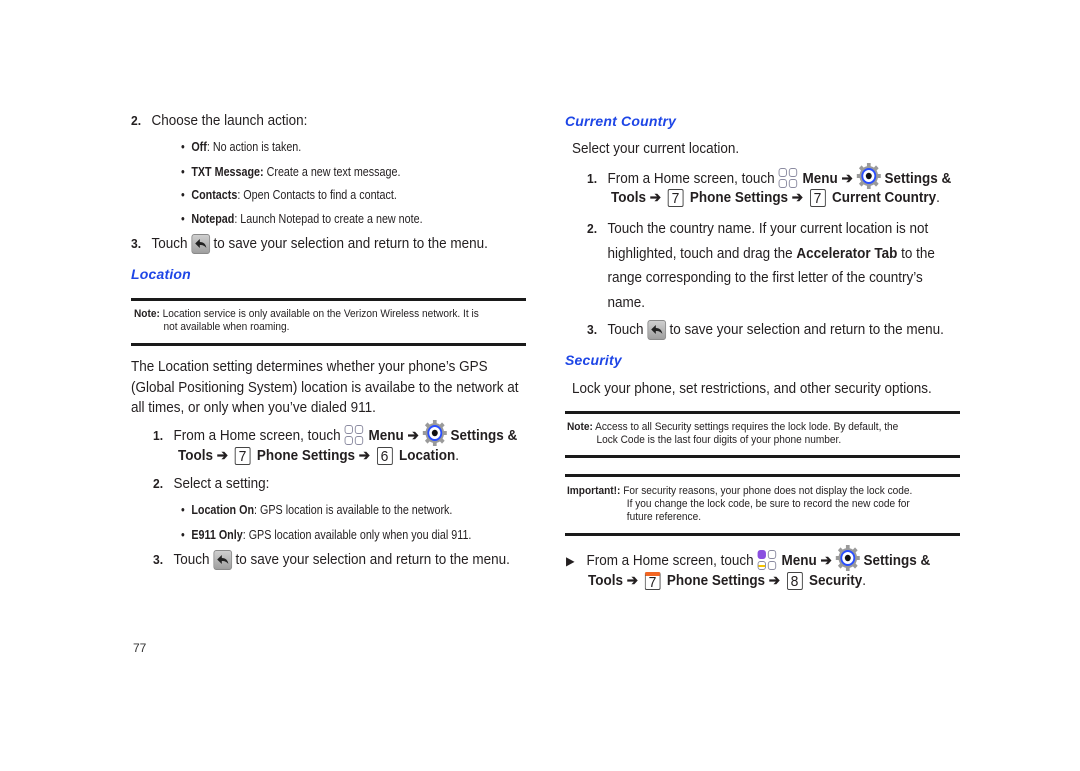 The width and height of the screenshot is (1080, 771). I want to click on step-text: name., so click(626, 302).